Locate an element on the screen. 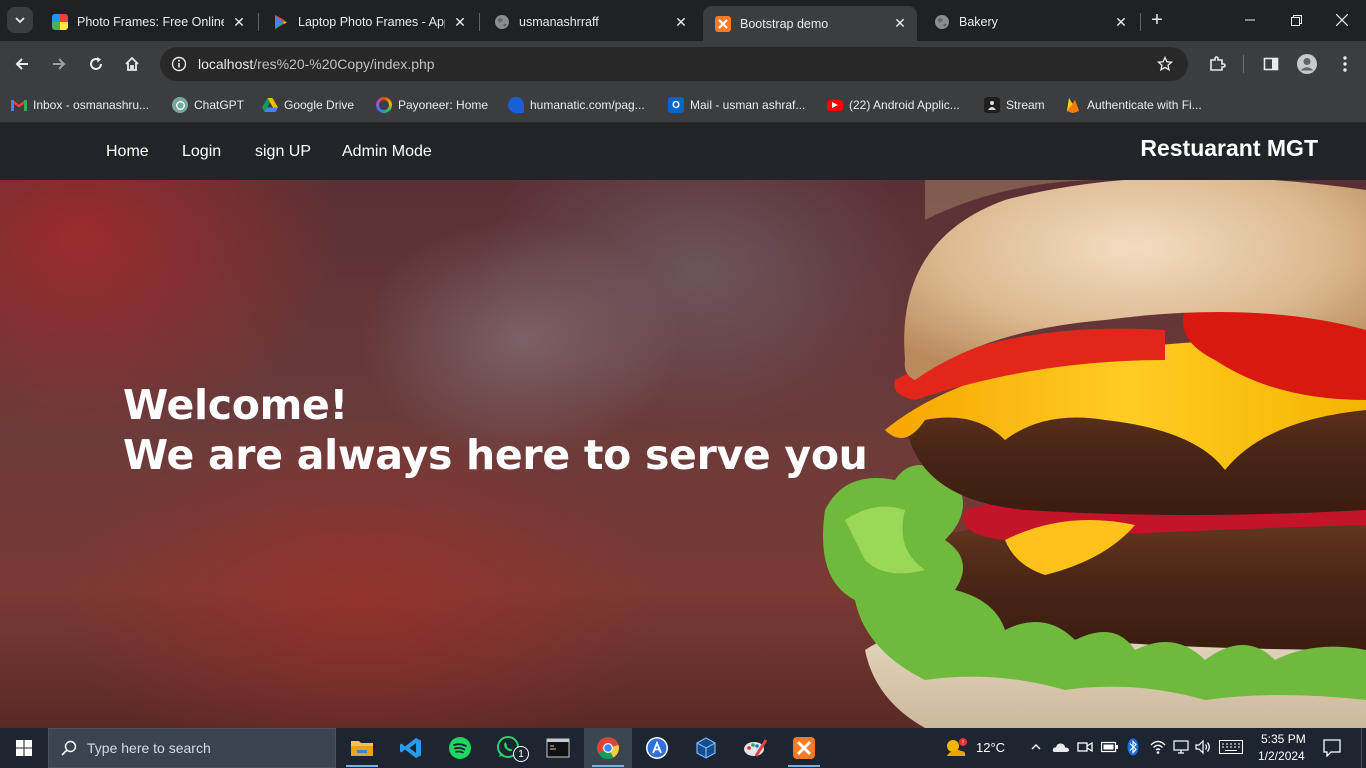 The height and width of the screenshot is (768, 1366). weather-icon: ! is located at coordinates (956, 748).